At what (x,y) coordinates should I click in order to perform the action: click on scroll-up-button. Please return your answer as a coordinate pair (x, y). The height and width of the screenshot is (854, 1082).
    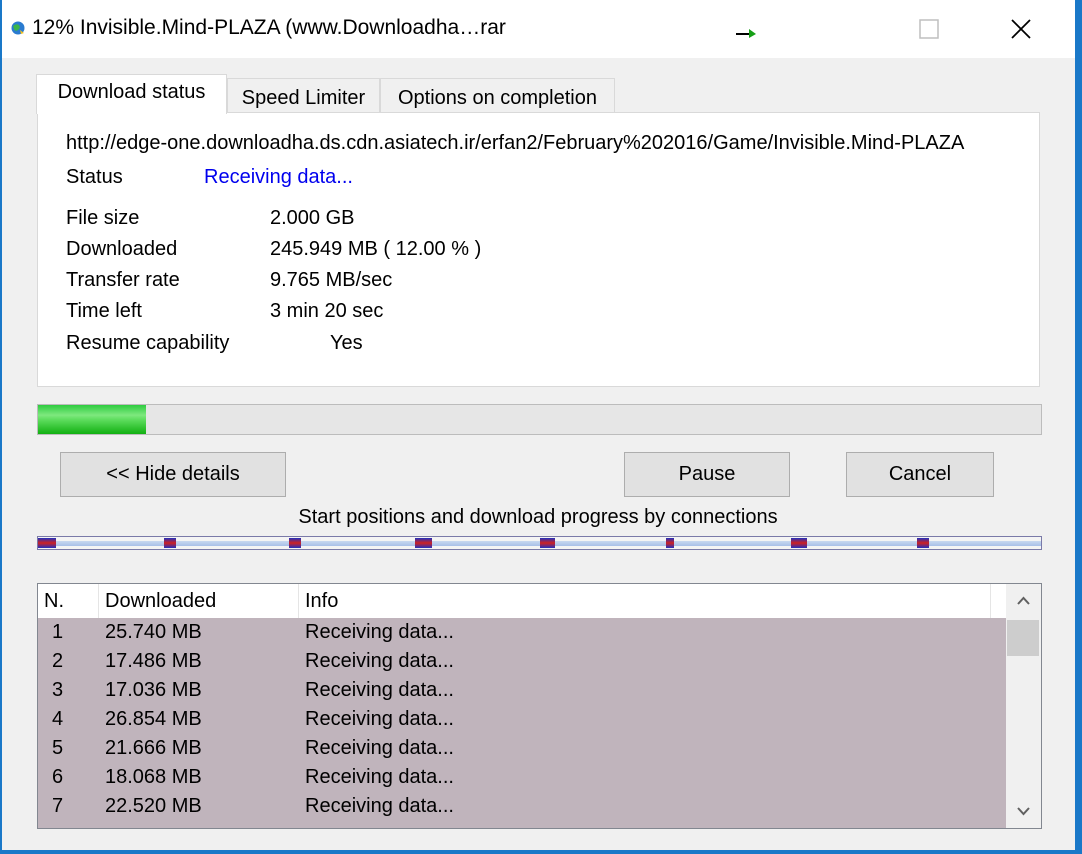
    Looking at the image, I should click on (1023, 601).